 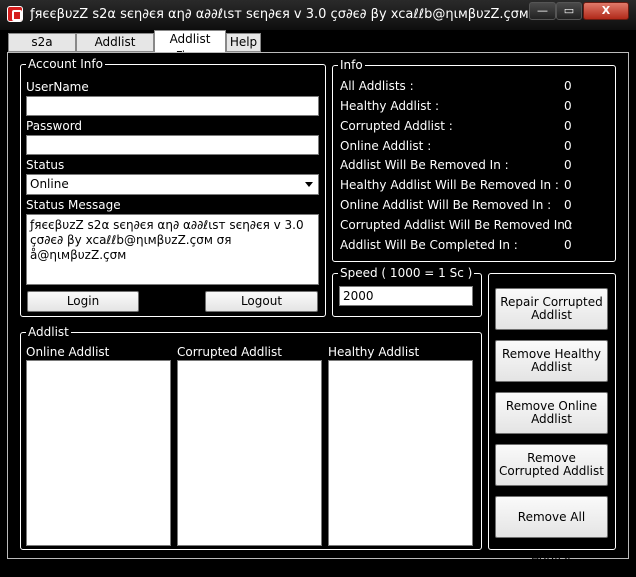 I want to click on login-button: Login, so click(x=83, y=301).